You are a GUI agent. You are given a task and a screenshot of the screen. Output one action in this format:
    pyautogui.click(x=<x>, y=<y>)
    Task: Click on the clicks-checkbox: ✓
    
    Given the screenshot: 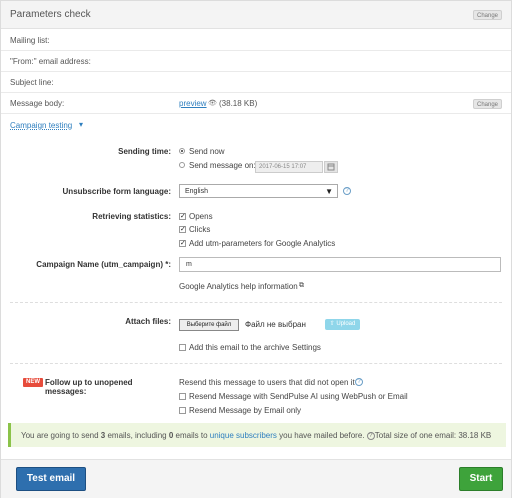 What is the action you would take?
    pyautogui.click(x=182, y=229)
    